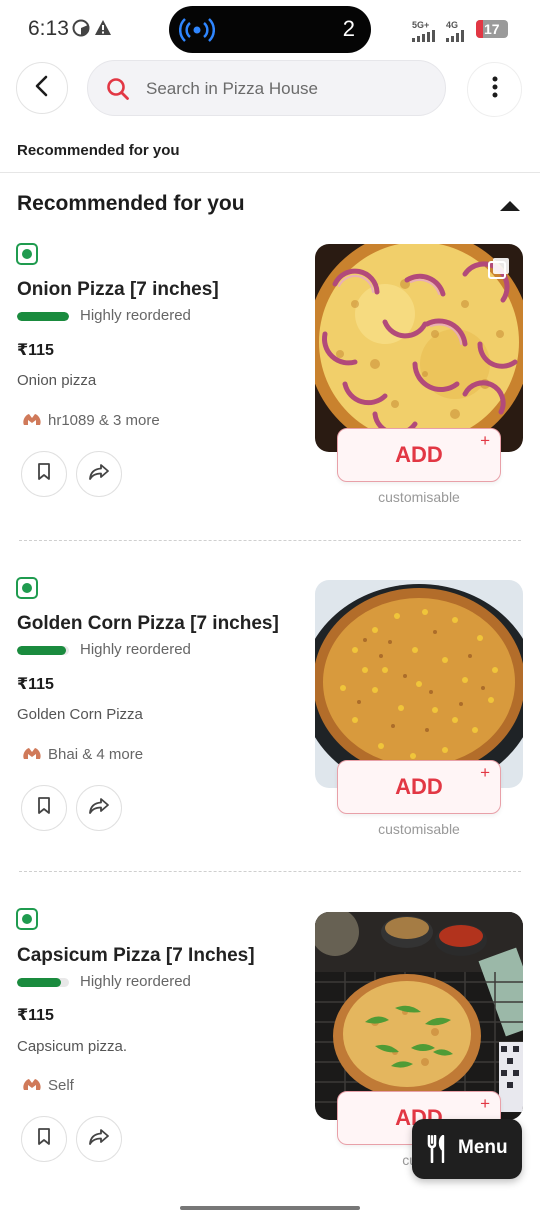  What do you see at coordinates (104, 420) in the screenshot?
I see `shared-by-label: hr1089 & 3 more` at bounding box center [104, 420].